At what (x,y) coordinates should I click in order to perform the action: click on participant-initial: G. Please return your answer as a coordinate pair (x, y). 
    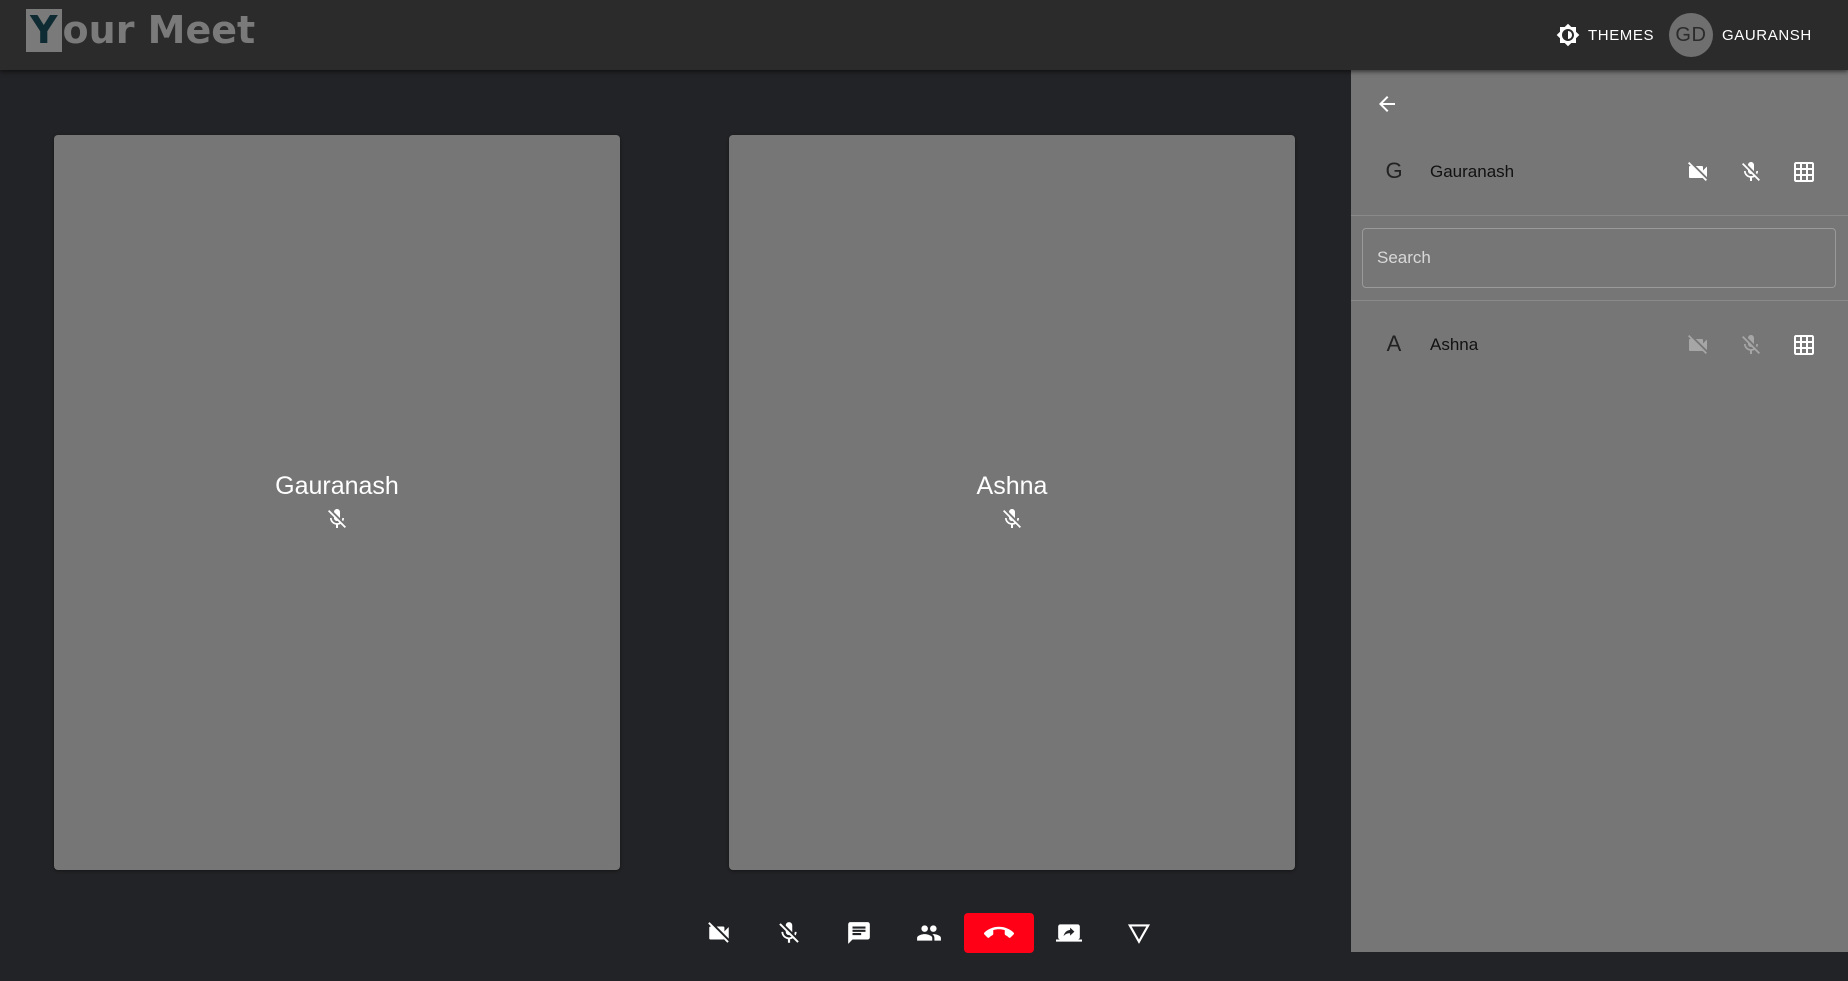
    Looking at the image, I should click on (1394, 170).